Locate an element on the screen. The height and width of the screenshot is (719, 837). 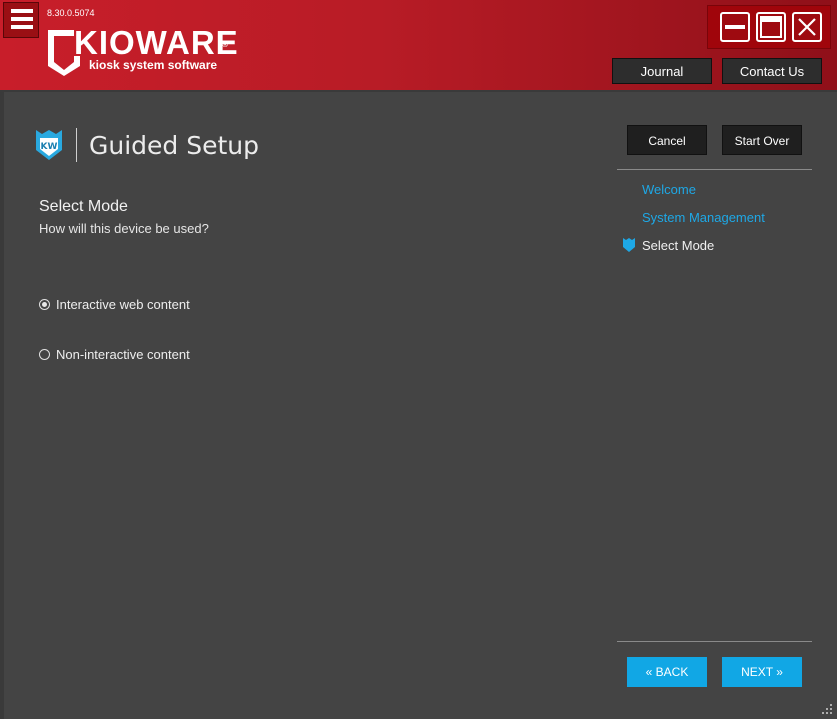
steps-top-divider is located at coordinates (714, 169).